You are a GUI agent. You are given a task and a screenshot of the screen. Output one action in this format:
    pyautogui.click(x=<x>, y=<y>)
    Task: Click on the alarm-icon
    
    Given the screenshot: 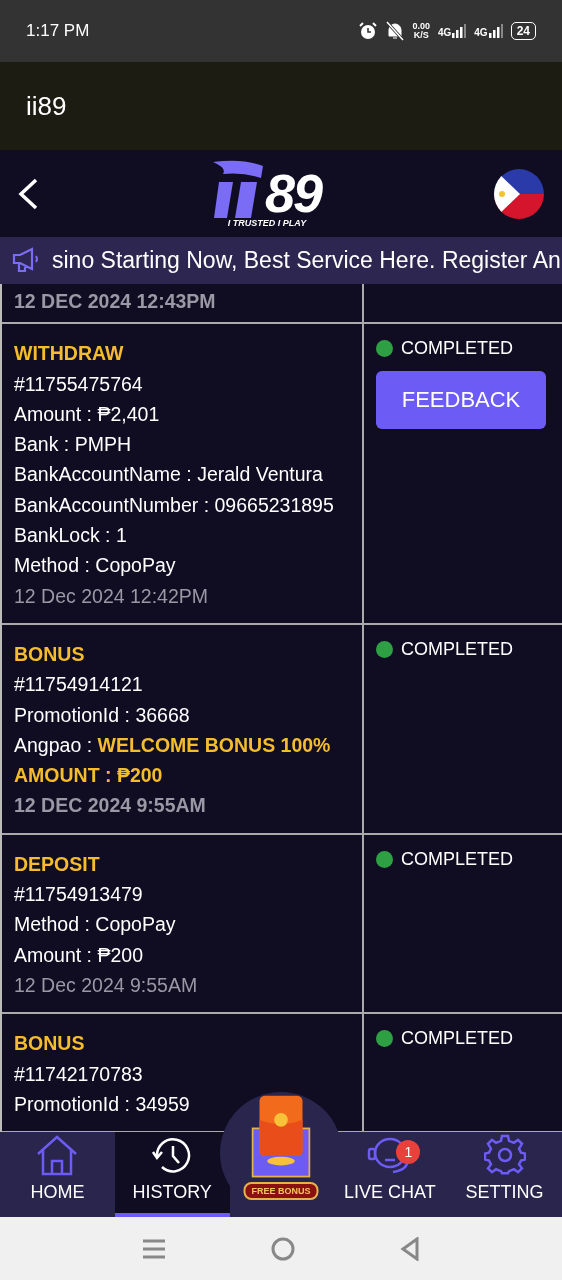 What is the action you would take?
    pyautogui.click(x=368, y=31)
    